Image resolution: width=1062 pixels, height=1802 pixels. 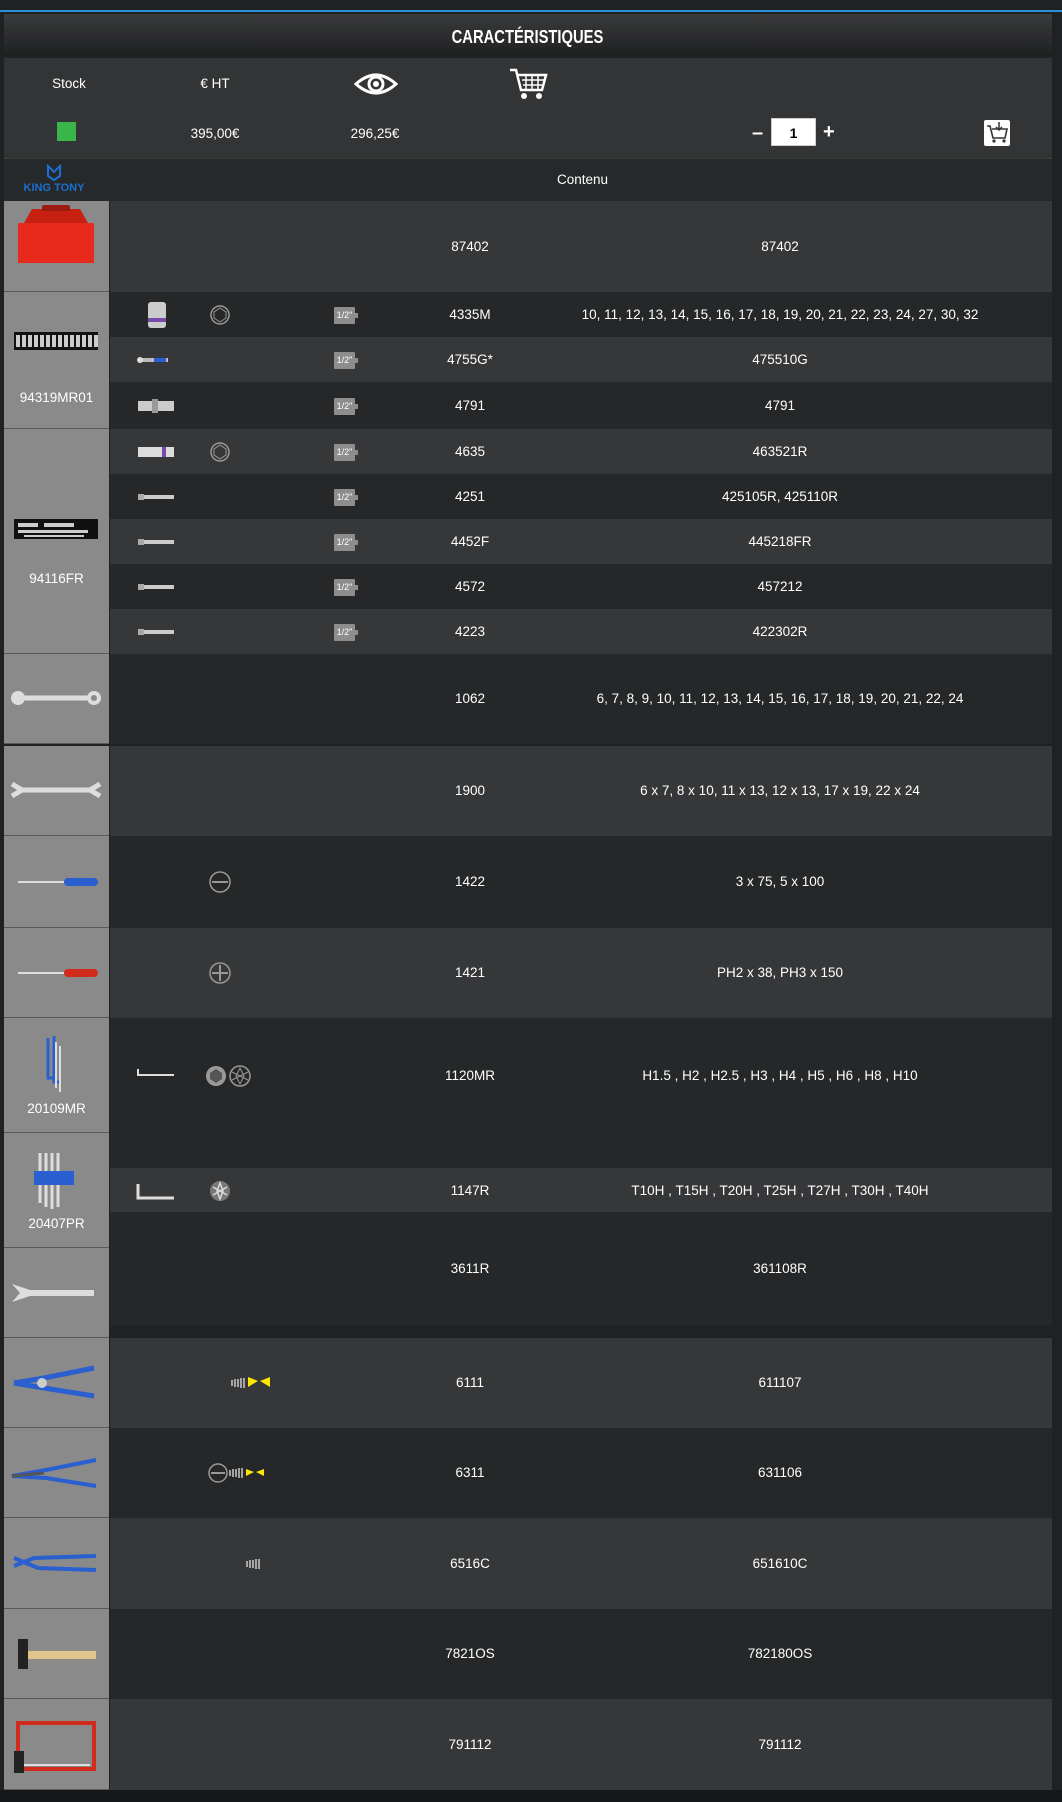 What do you see at coordinates (470, 1653) in the screenshot?
I see `item-code: 7821OS` at bounding box center [470, 1653].